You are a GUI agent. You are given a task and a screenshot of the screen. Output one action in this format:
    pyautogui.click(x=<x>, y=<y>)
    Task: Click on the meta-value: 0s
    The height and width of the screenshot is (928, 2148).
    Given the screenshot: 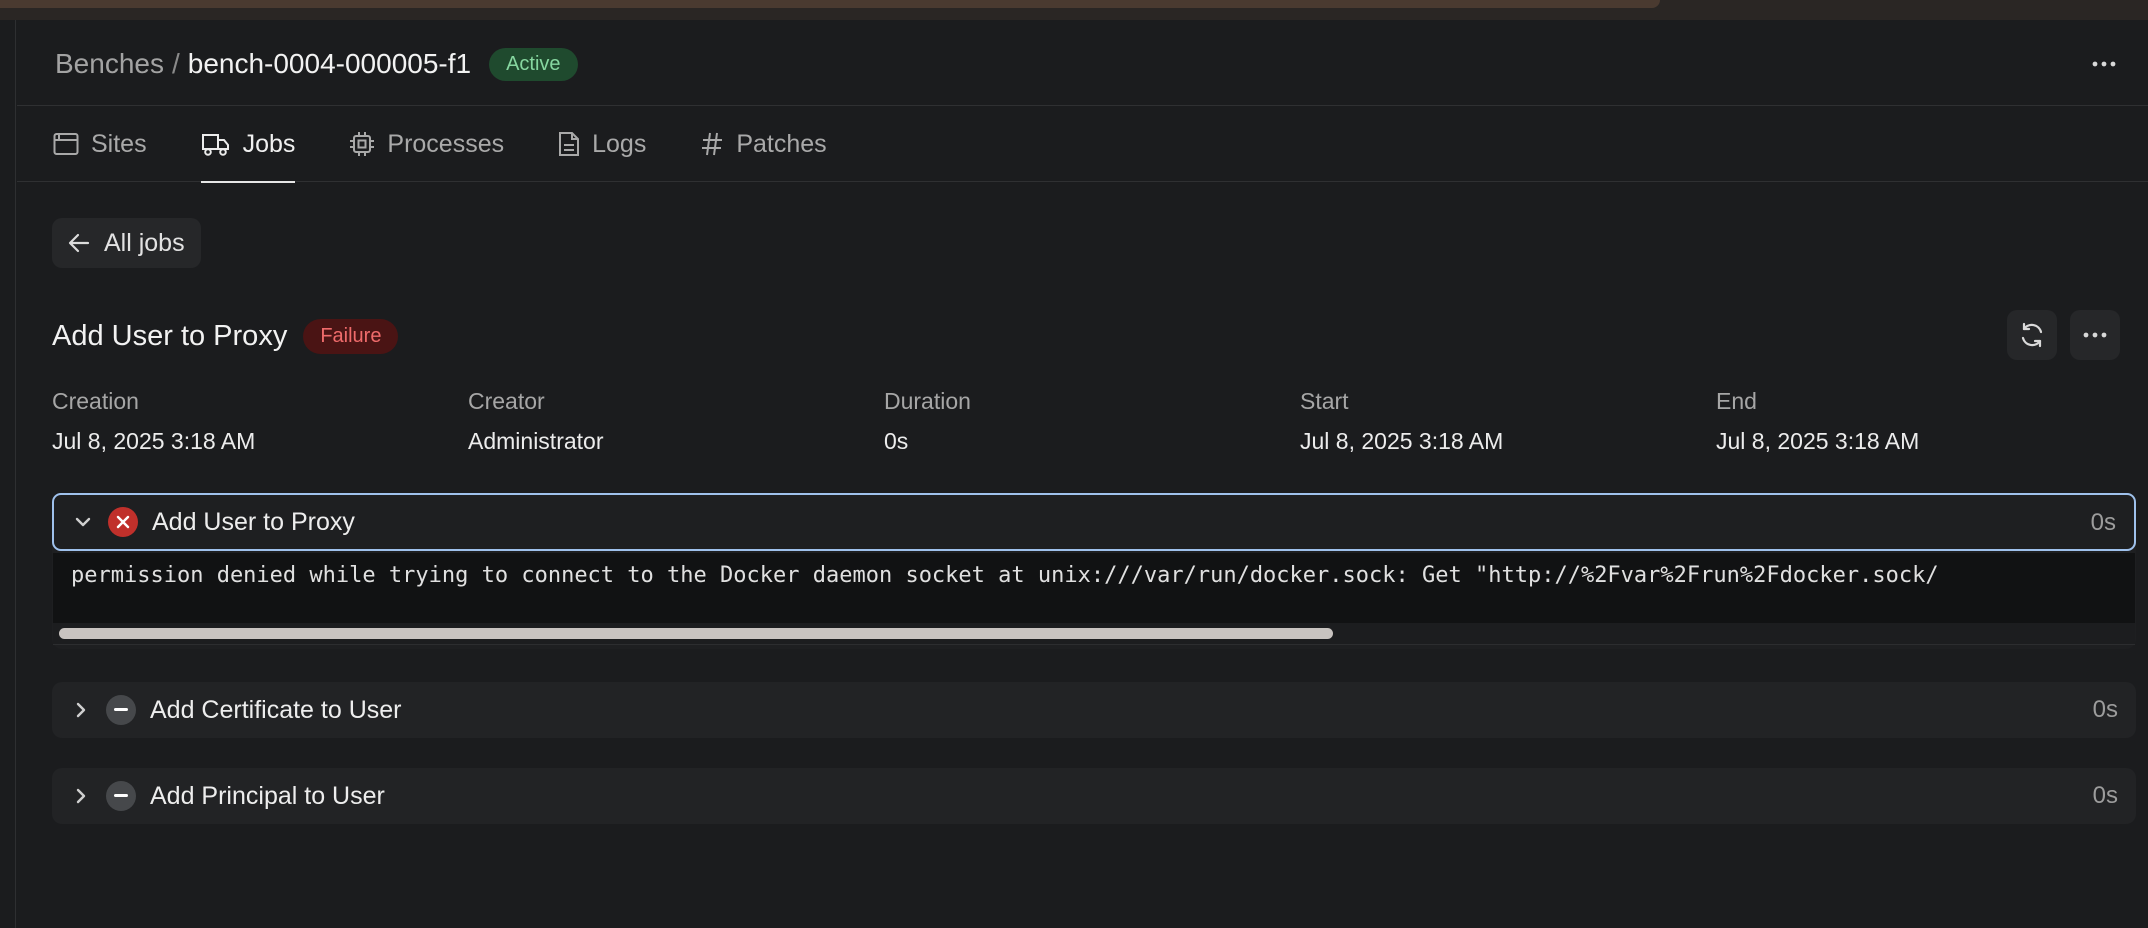 What is the action you would take?
    pyautogui.click(x=896, y=441)
    